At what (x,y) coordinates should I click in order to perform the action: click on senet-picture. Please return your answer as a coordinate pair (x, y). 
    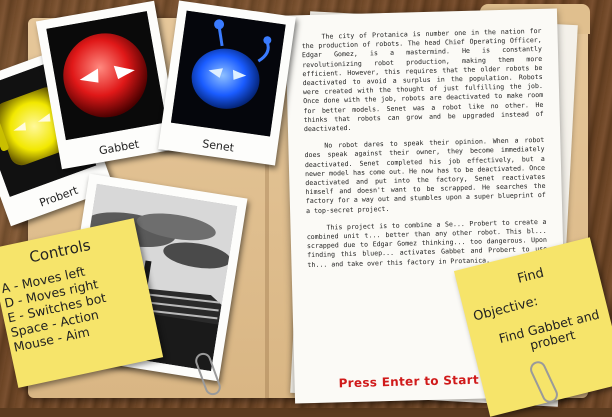
    Looking at the image, I should click on (228, 73).